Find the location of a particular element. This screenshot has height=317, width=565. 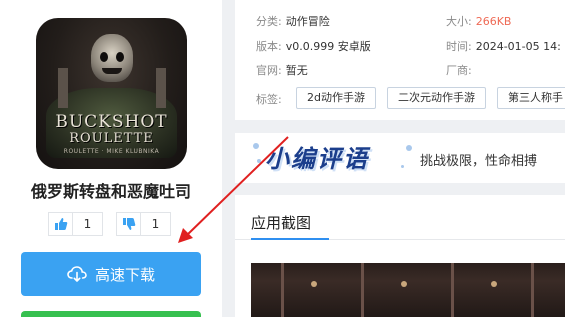

editor-review-badge: 小编评语 is located at coordinates (317, 159).